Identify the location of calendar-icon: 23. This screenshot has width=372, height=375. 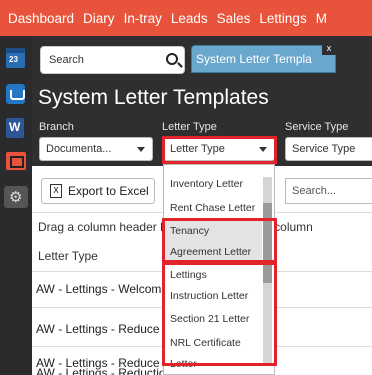
(15, 58).